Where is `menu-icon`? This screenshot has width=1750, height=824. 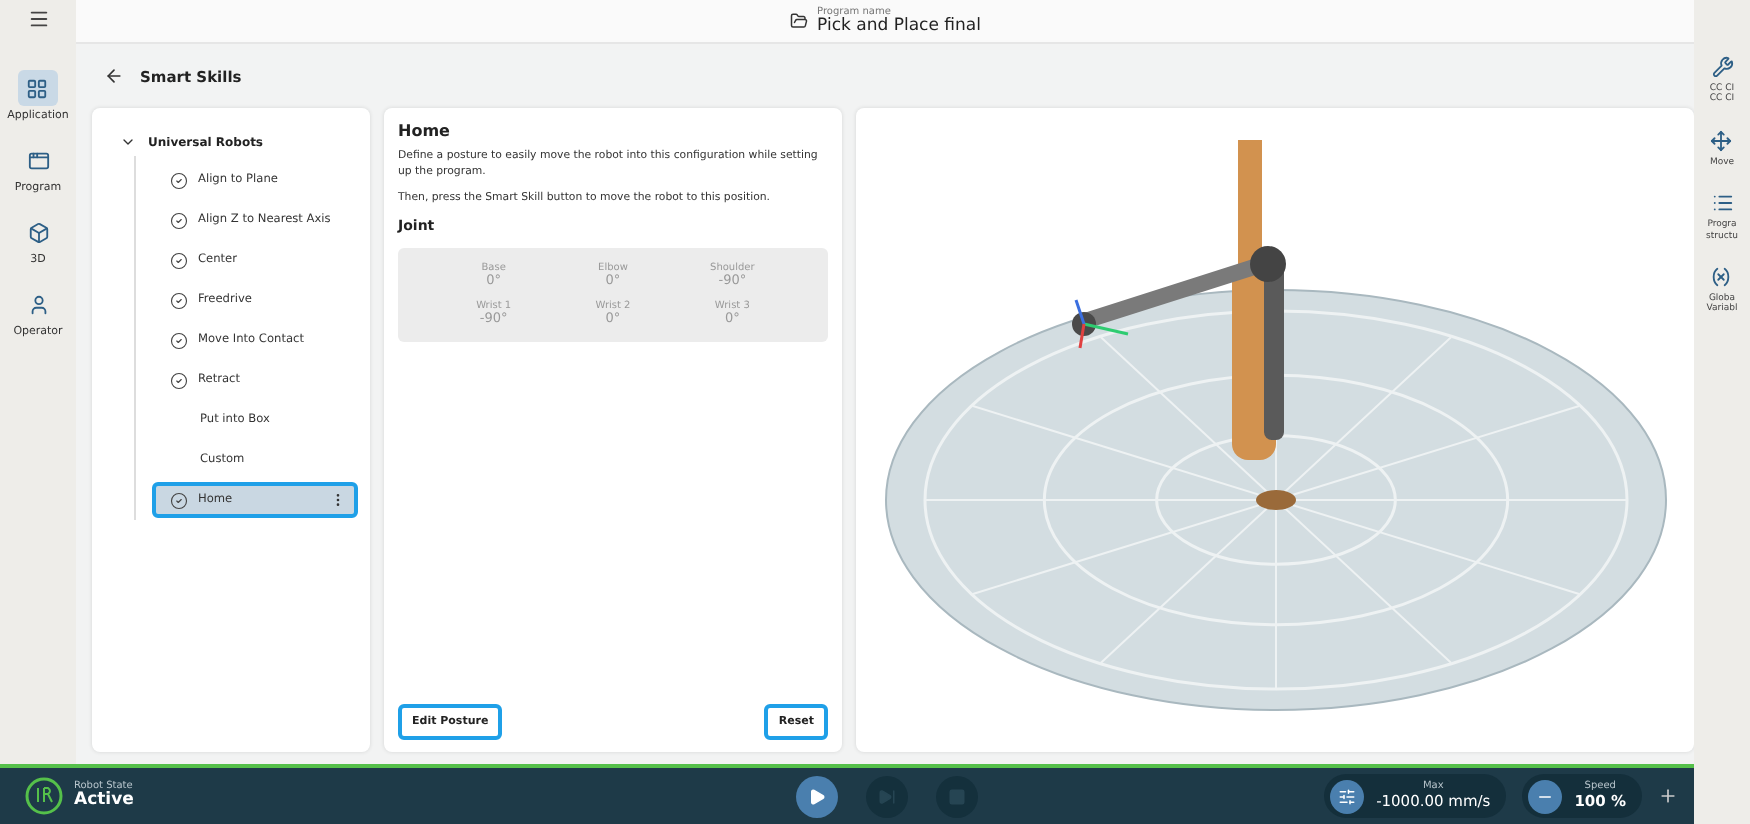 menu-icon is located at coordinates (38, 19).